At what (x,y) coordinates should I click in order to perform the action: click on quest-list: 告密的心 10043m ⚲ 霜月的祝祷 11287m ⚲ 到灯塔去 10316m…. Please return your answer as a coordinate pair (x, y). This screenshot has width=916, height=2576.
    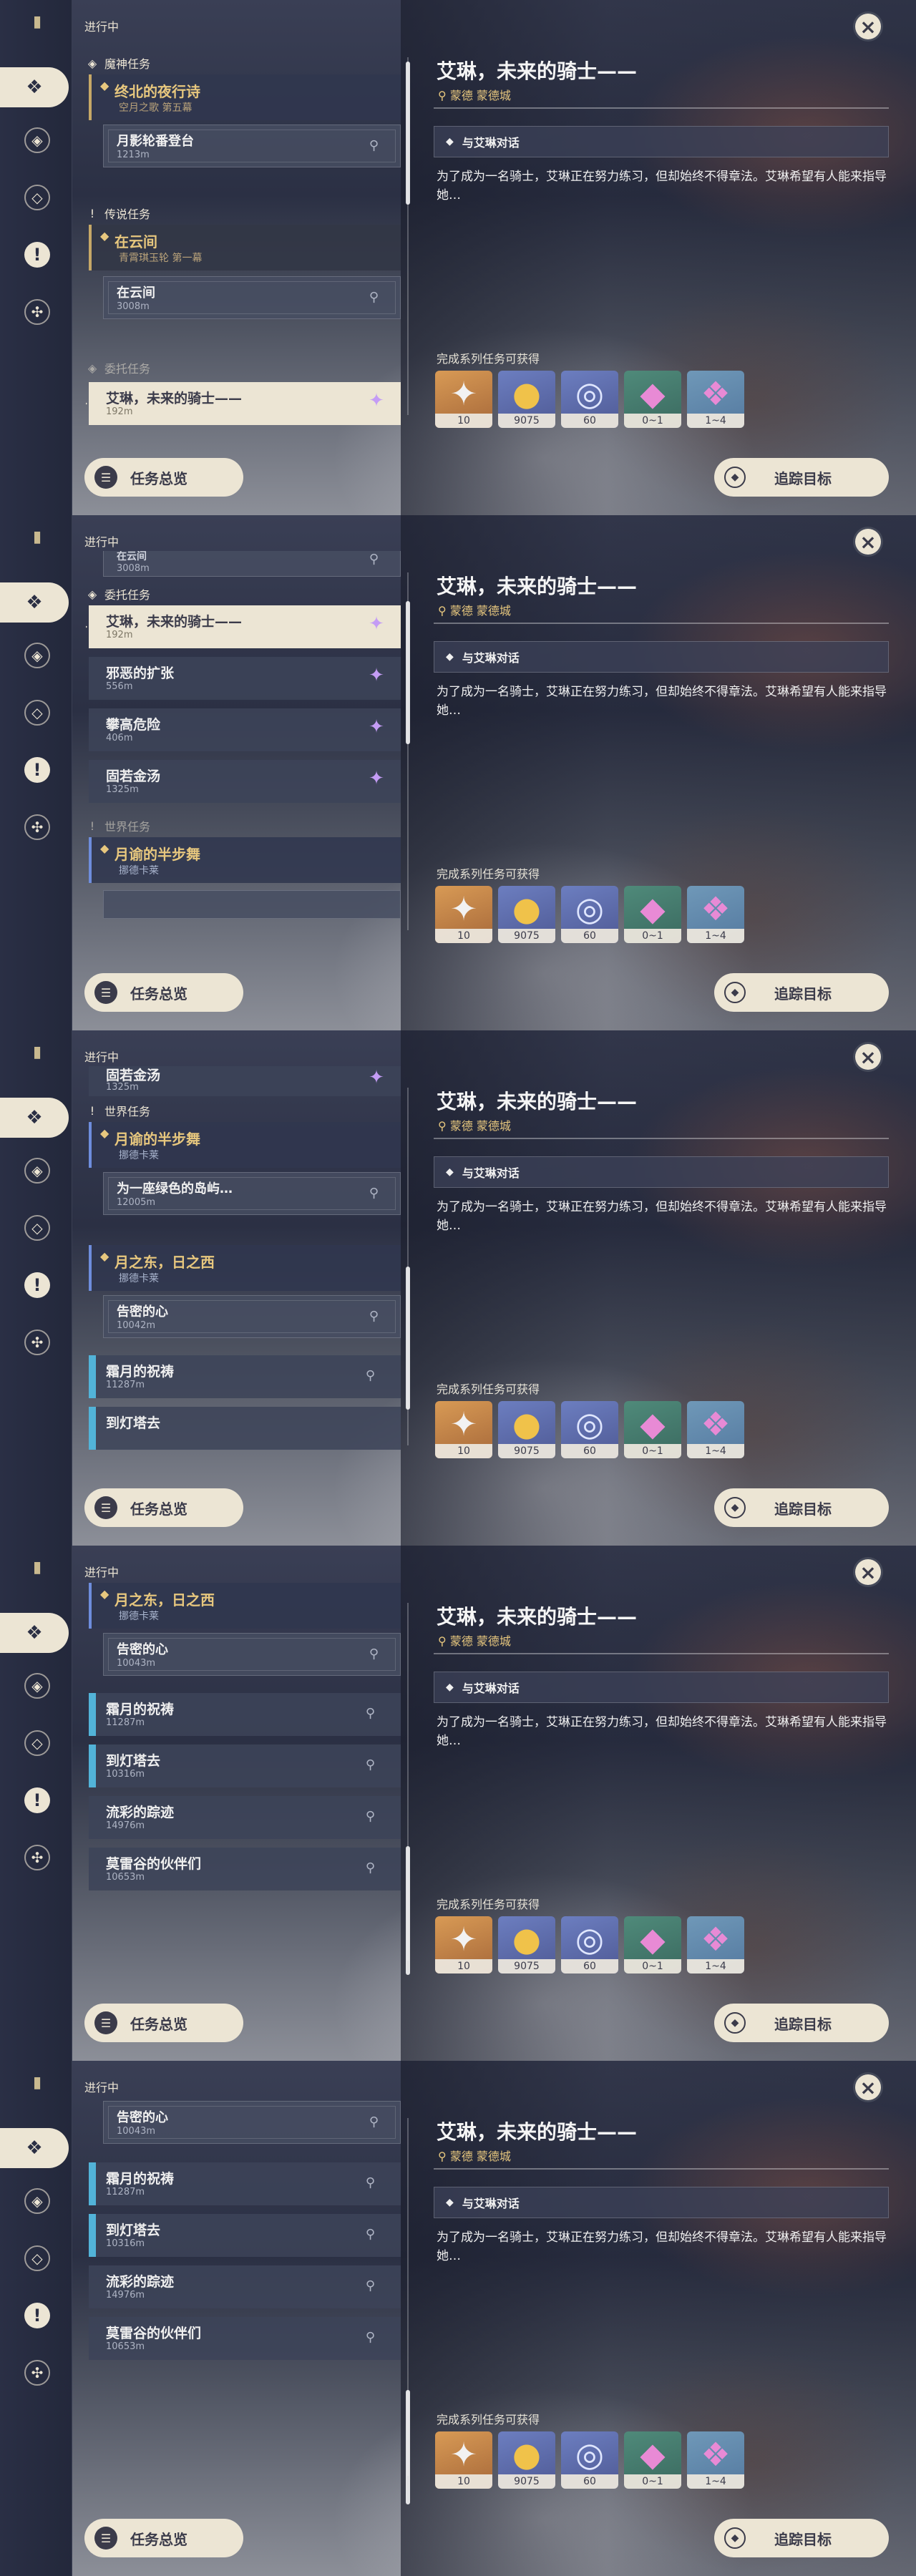
    Looking at the image, I should click on (243, 2297).